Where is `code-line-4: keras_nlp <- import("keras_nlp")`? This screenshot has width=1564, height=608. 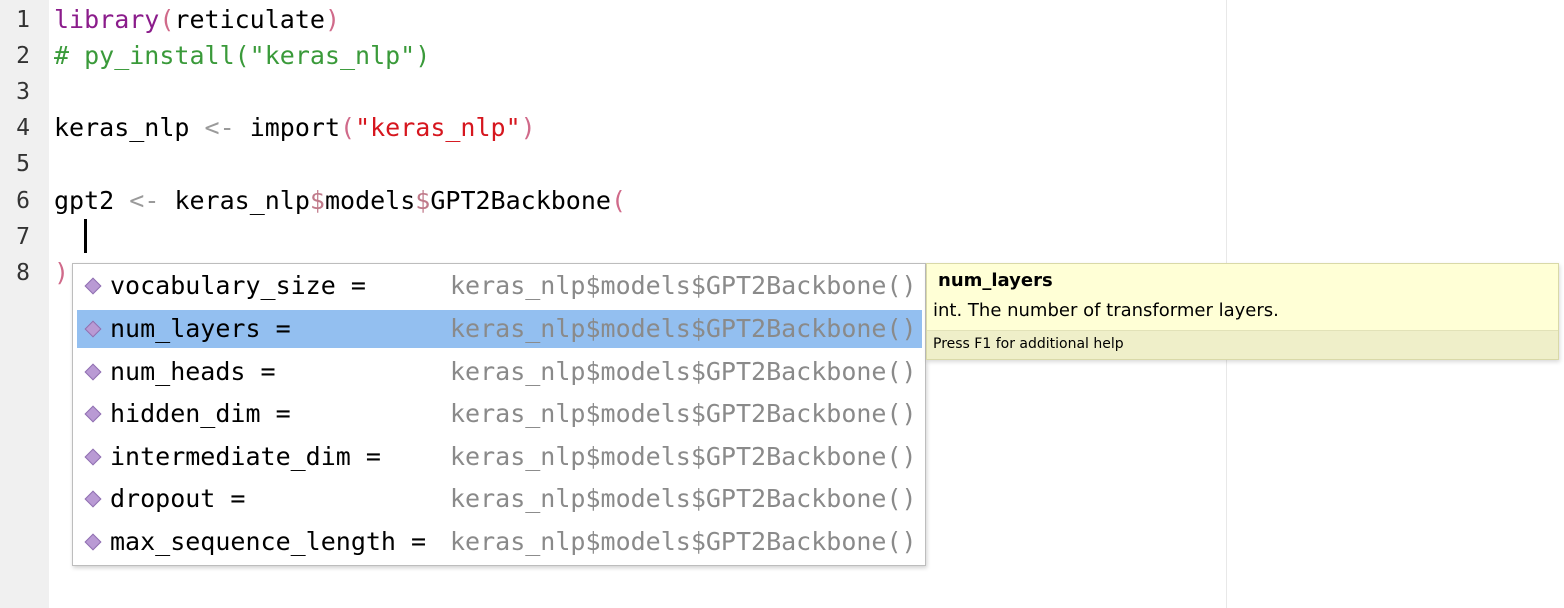
code-line-4: keras_nlp <- import("keras_nlp") is located at coordinates (295, 128).